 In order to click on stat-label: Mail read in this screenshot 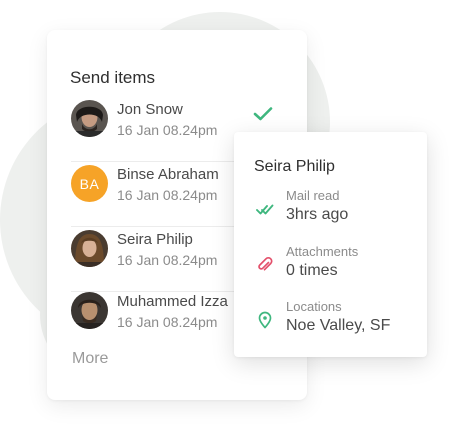, I will do `click(313, 195)`.